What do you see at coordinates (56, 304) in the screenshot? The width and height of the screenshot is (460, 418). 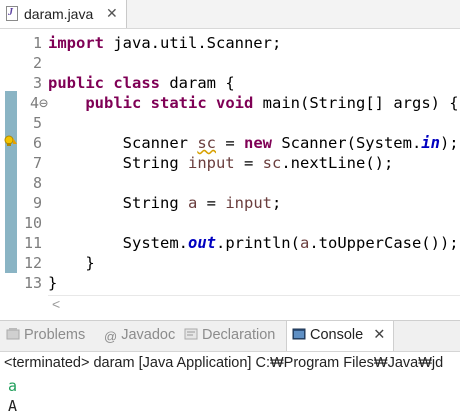 I see `scroll-left-arrow-icon: <` at bounding box center [56, 304].